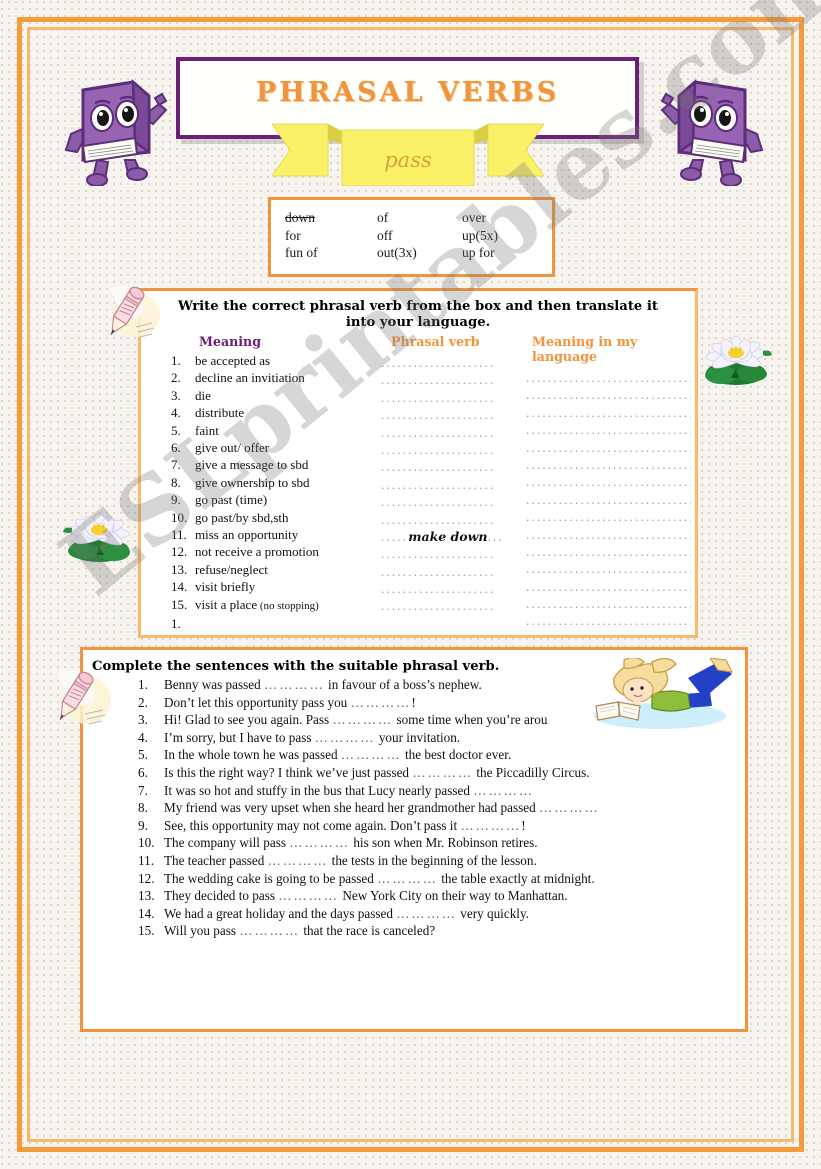 Image resolution: width=821 pixels, height=1169 pixels. Describe the element at coordinates (176, 482) in the screenshot. I see `meaning-number: 8.` at that location.